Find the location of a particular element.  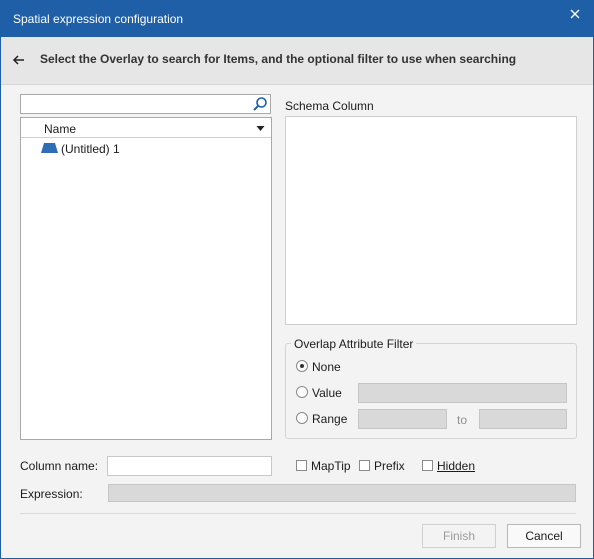

search-input is located at coordinates (136, 104).